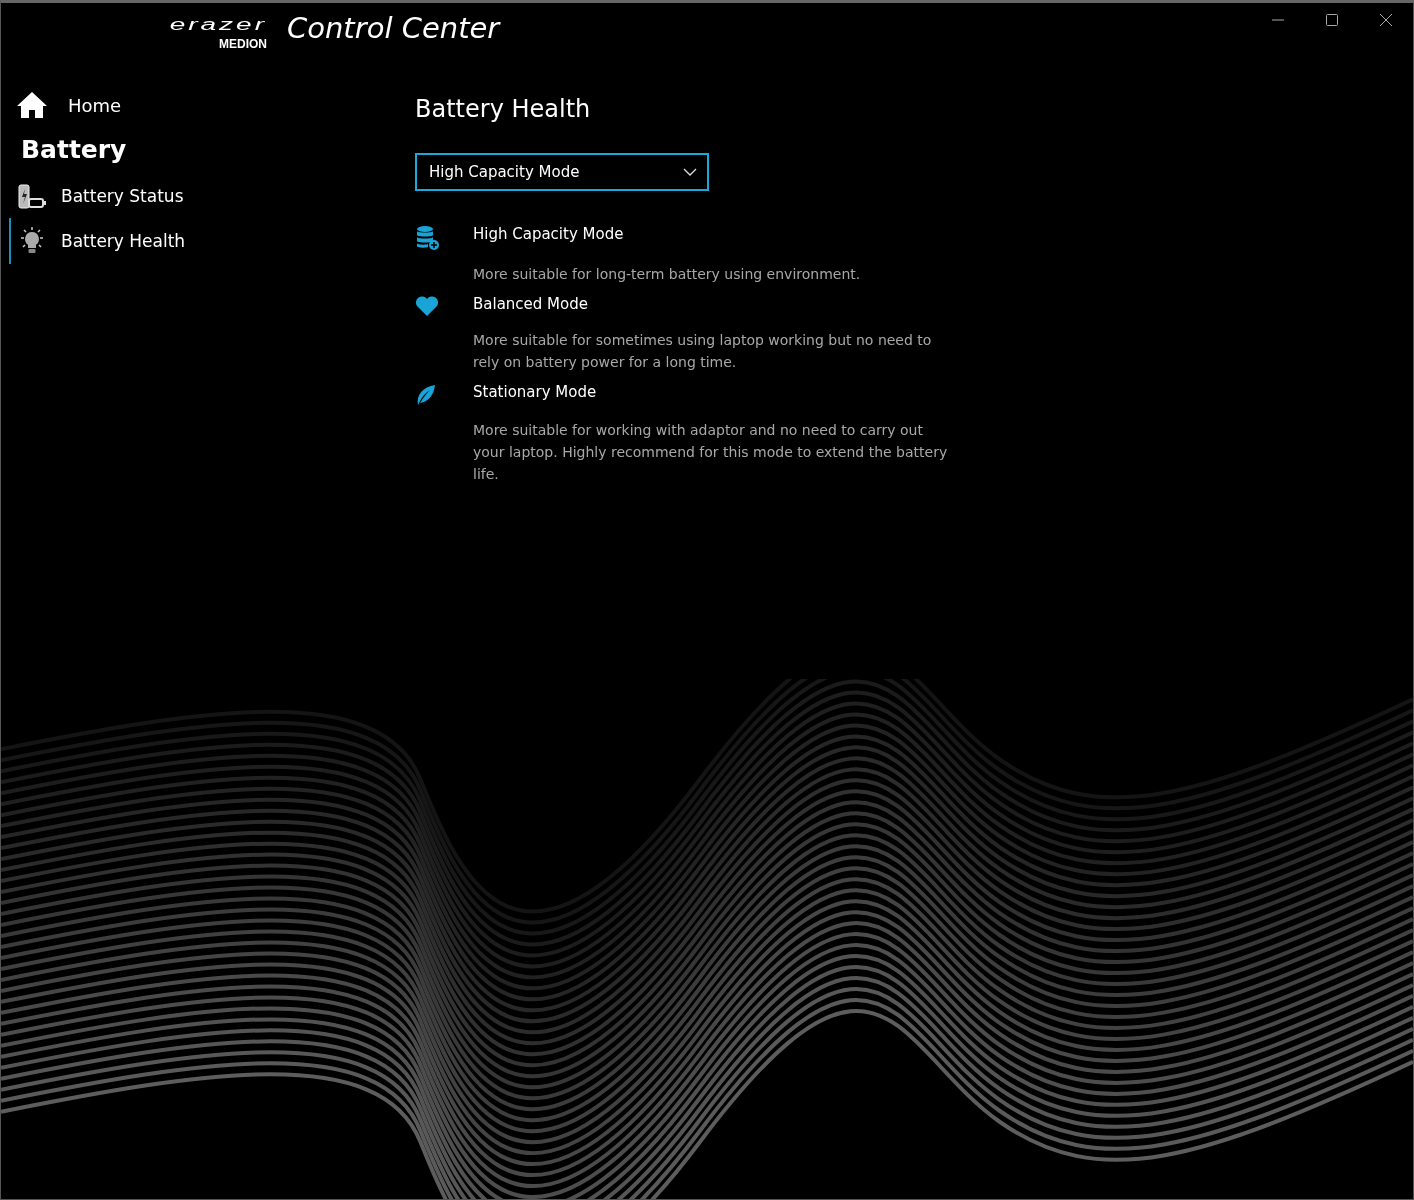 The image size is (1414, 1200). I want to click on app-title: Control Center, so click(393, 28).